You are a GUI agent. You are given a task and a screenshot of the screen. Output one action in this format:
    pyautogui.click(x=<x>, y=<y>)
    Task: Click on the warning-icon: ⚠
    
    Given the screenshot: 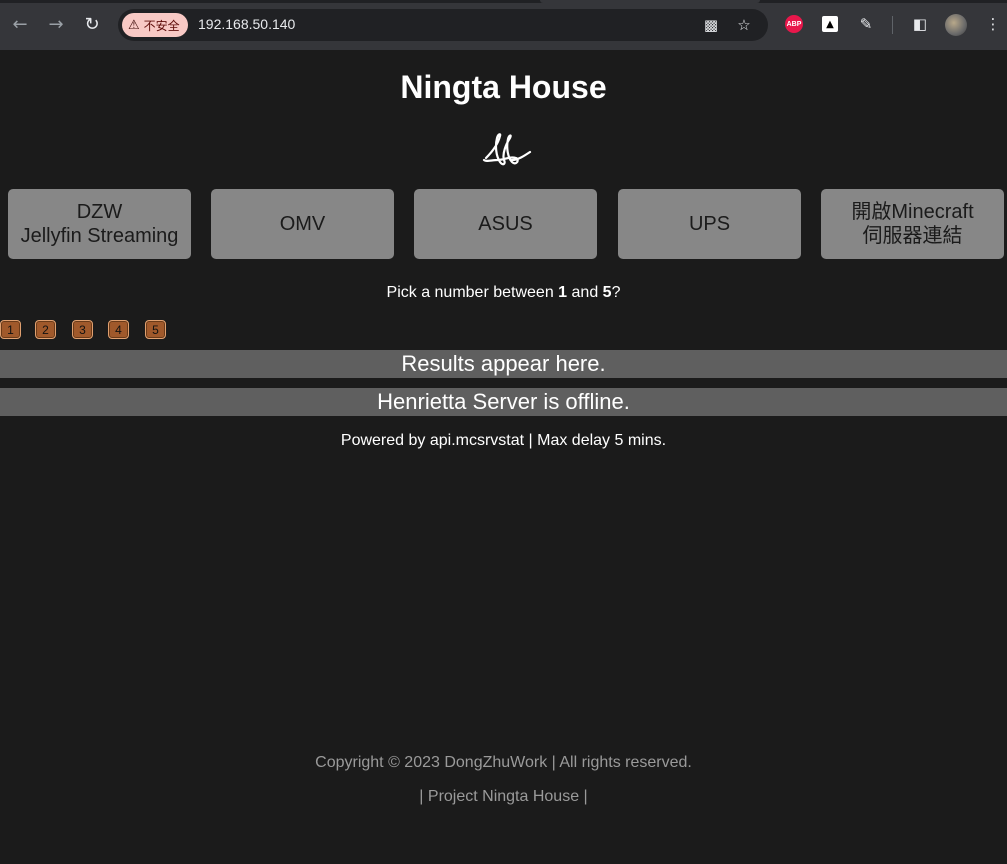 What is the action you would take?
    pyautogui.click(x=134, y=25)
    